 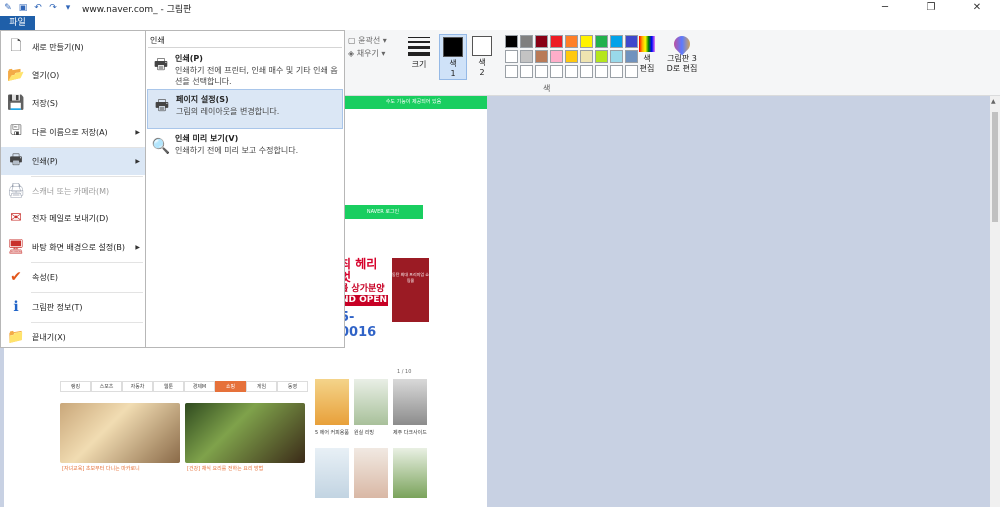 I want to click on undo-icon: ↶, so click(x=38, y=8).